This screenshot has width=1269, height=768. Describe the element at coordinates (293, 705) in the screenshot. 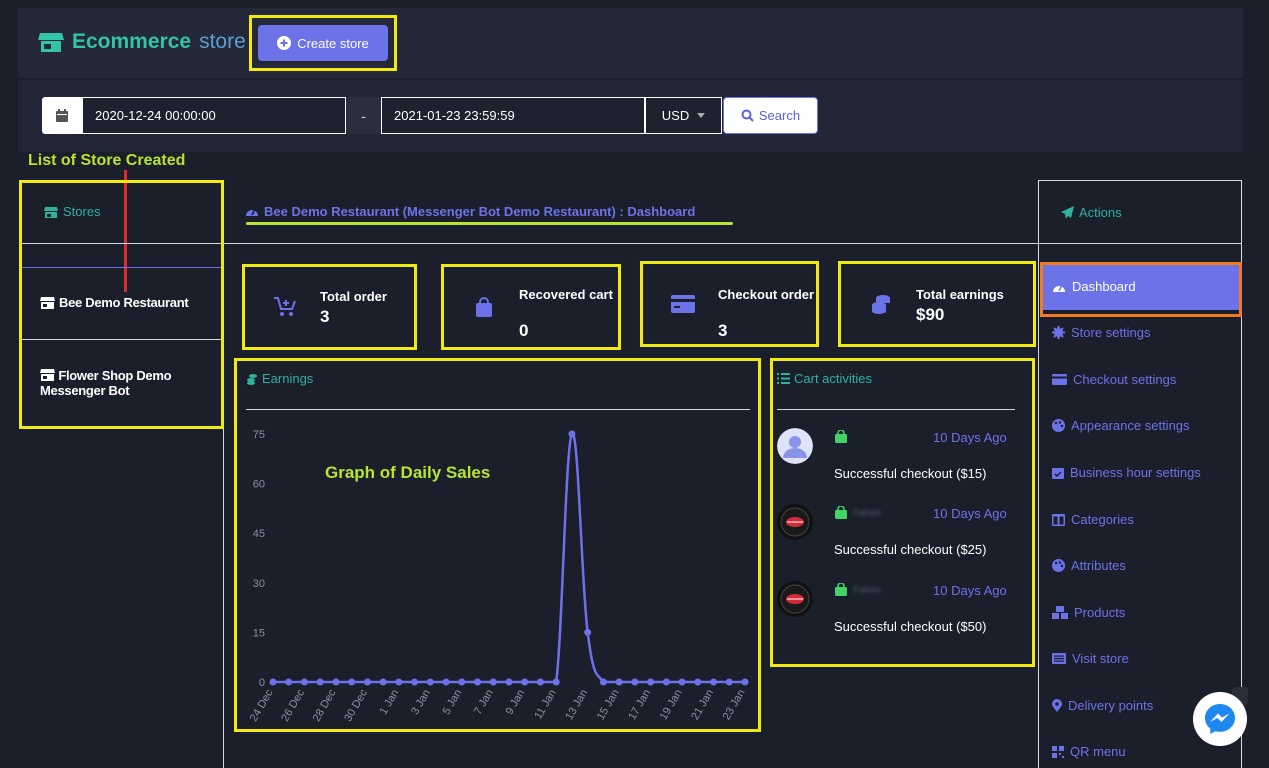

I see `x-tick-label: 26 Dec` at that location.